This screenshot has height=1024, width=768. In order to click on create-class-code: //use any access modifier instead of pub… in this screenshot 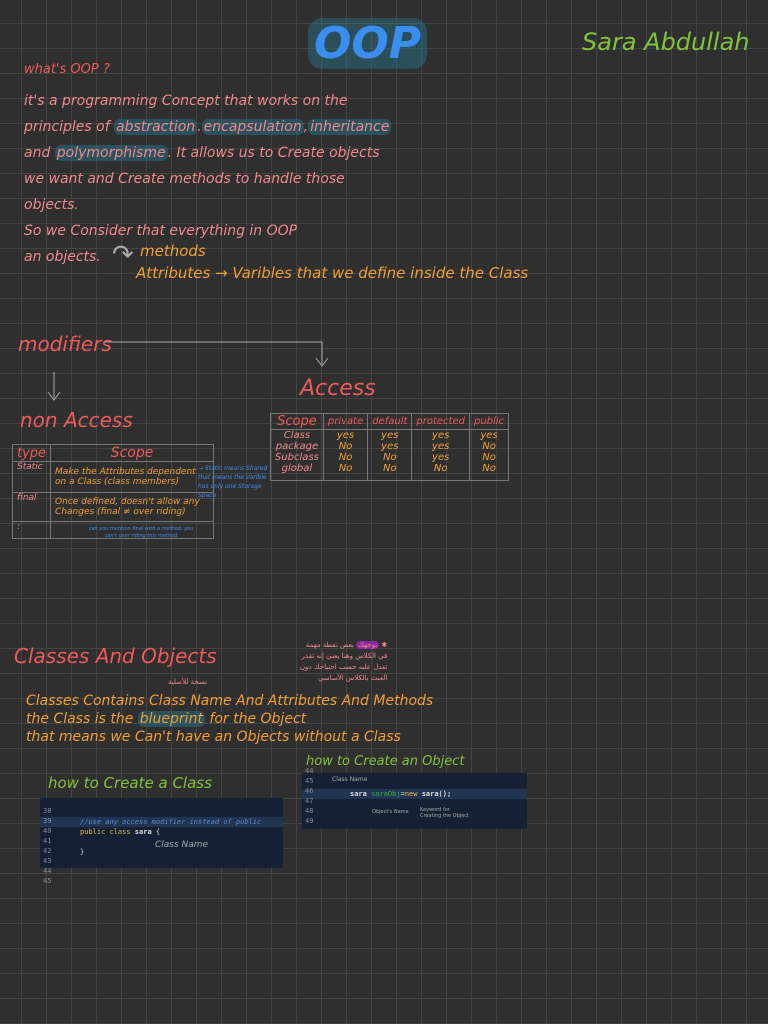, I will do `click(161, 841)`.